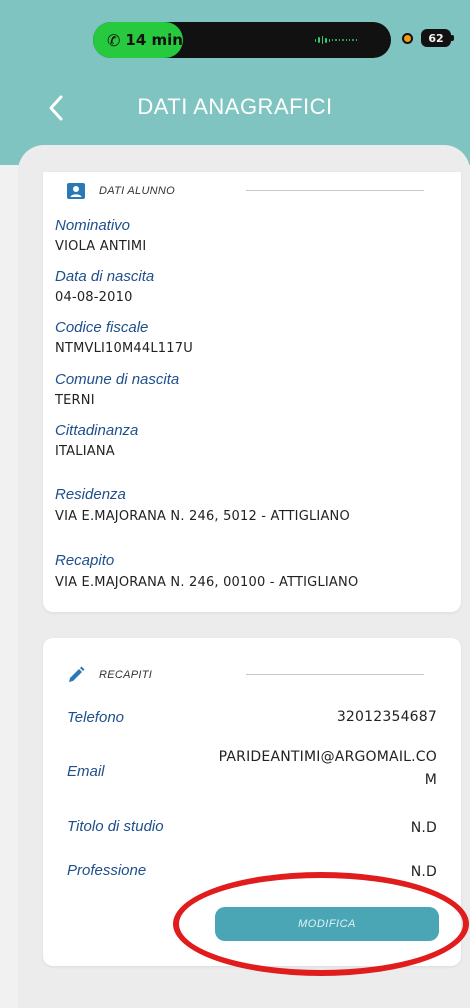 The image size is (470, 1008). Describe the element at coordinates (202, 516) in the screenshot. I see `field-value-residence: VIA E.MAJORANA N. 246, 5012 - ATTIGLIANO` at that location.